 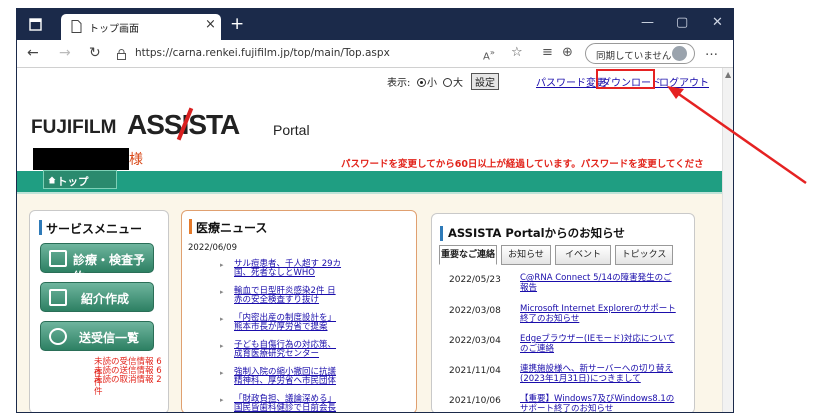 What do you see at coordinates (739, 136) in the screenshot?
I see `annotation-arrow-line` at bounding box center [739, 136].